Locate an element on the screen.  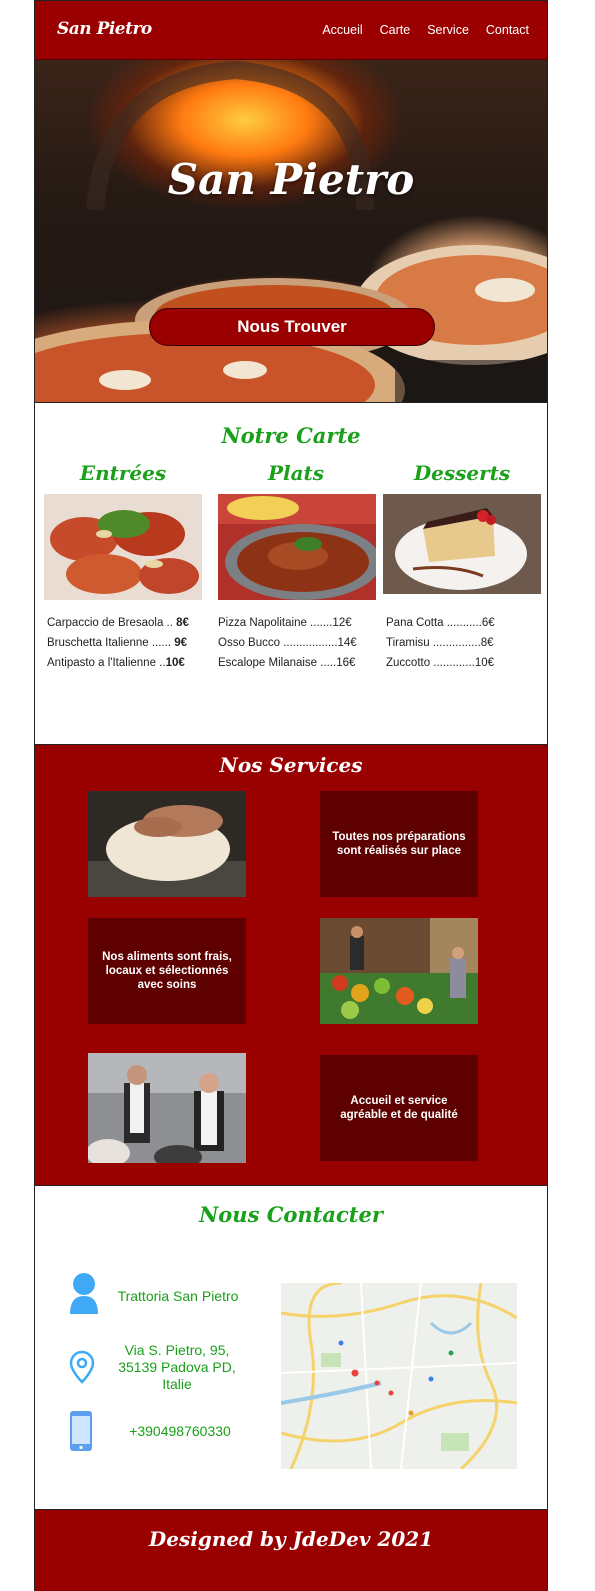
menu-item: Antipasto a l'Italienne ..10€ is located at coordinates (116, 663).